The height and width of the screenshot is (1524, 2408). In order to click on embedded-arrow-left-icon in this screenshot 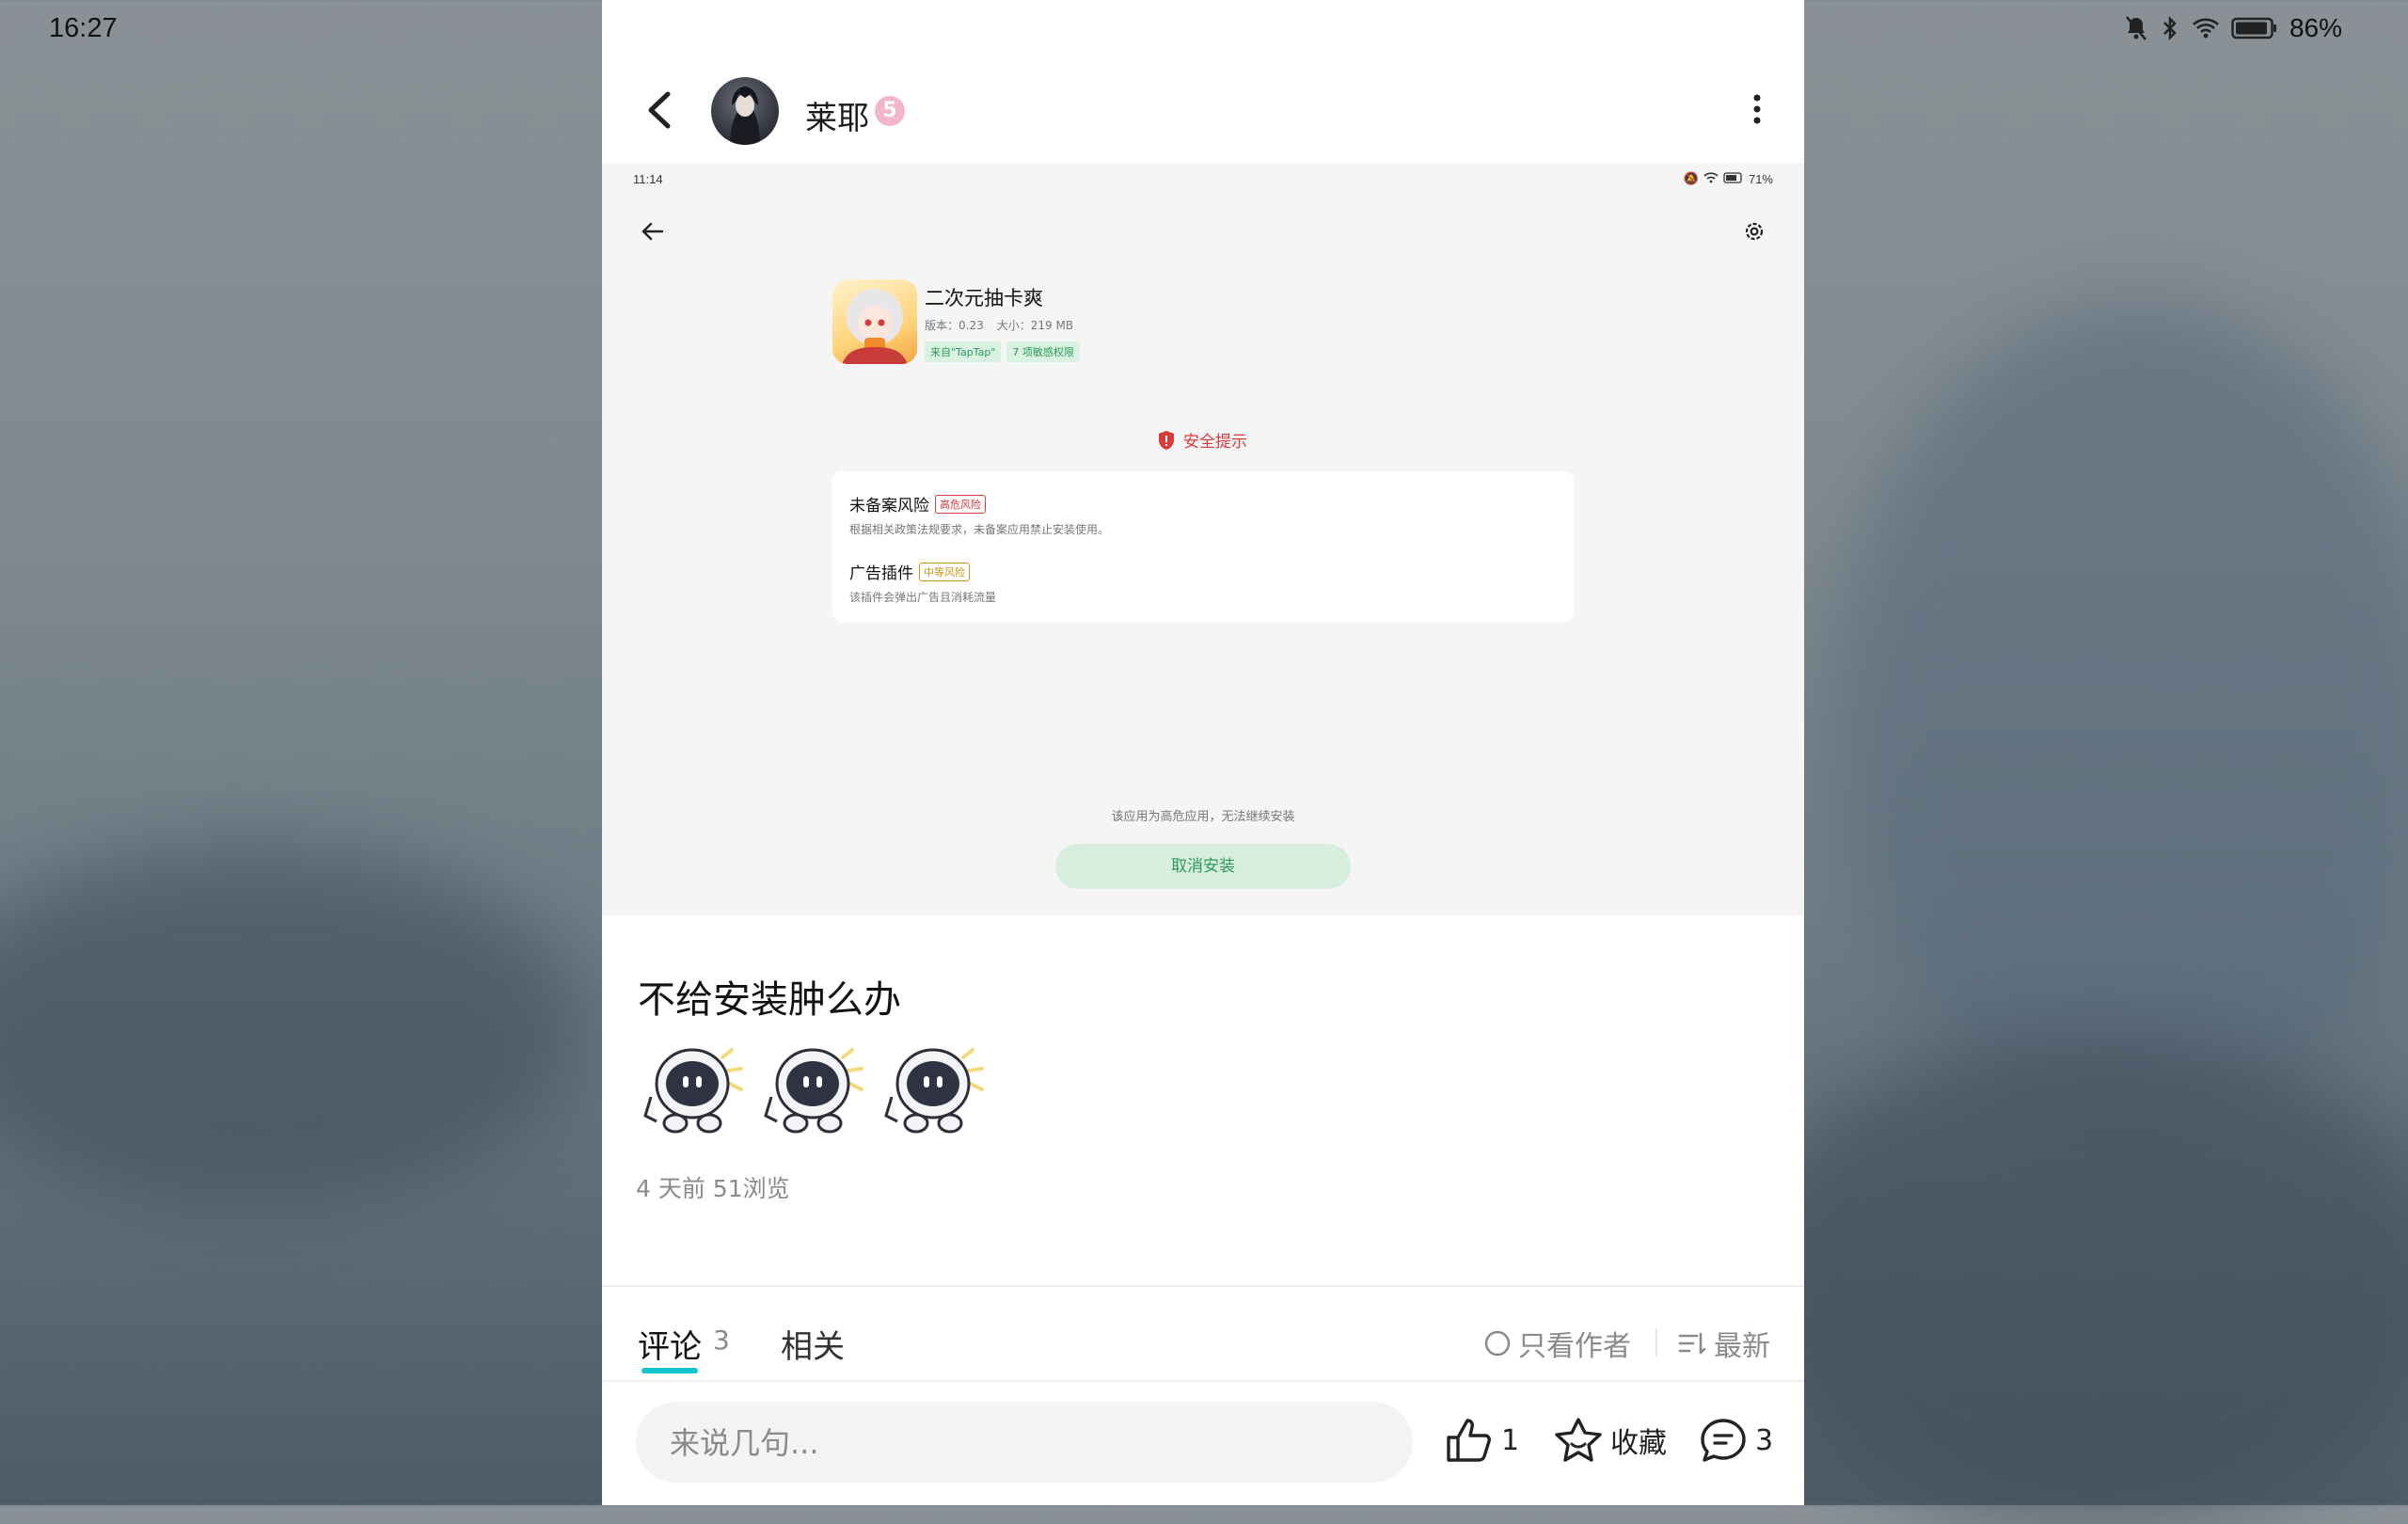, I will do `click(653, 232)`.